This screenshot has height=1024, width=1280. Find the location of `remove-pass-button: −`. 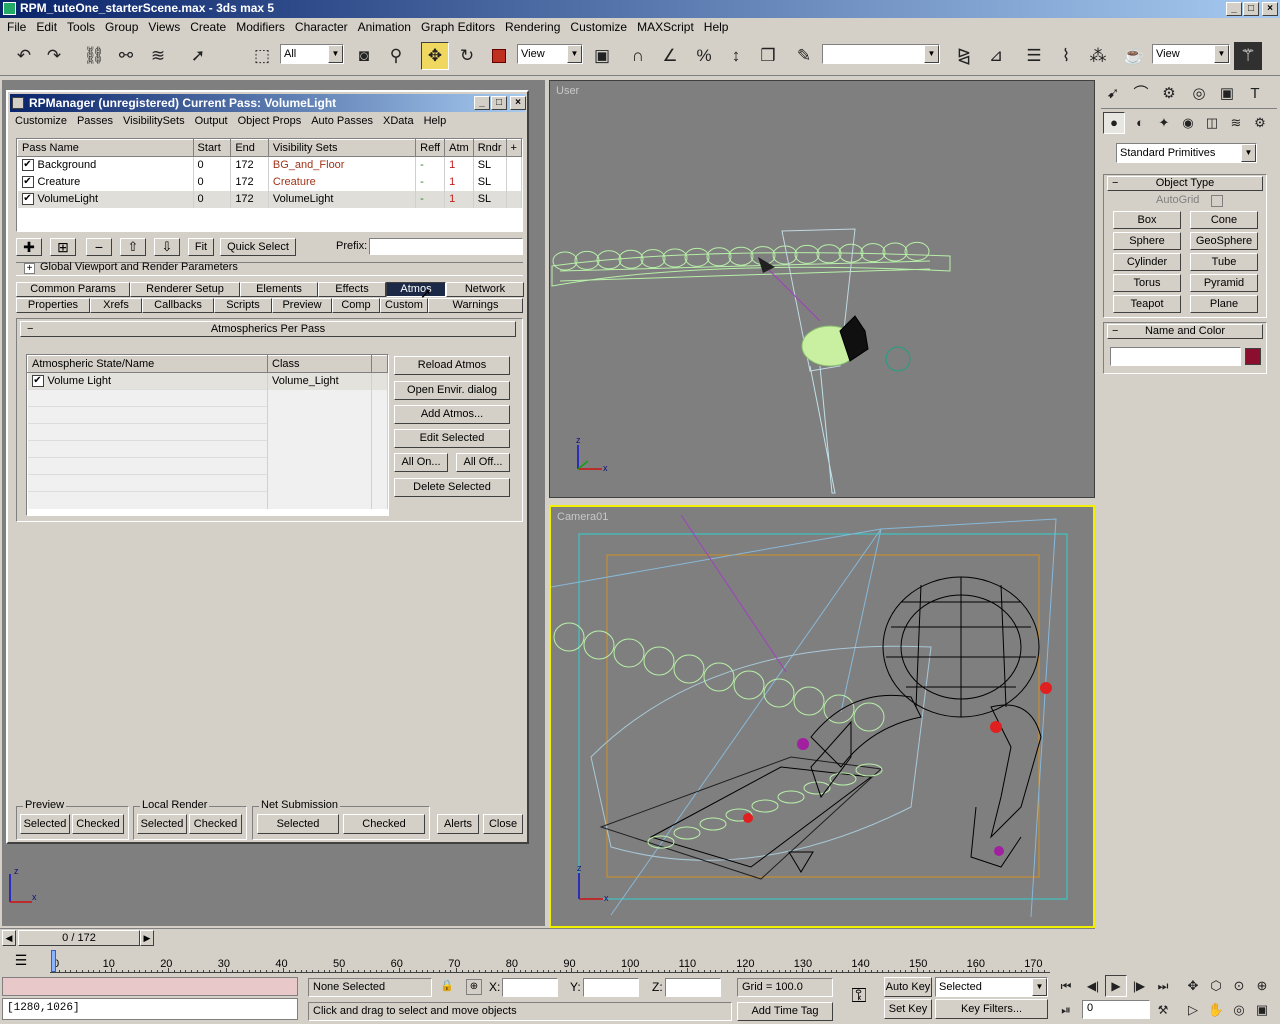

remove-pass-button: − is located at coordinates (99, 247).